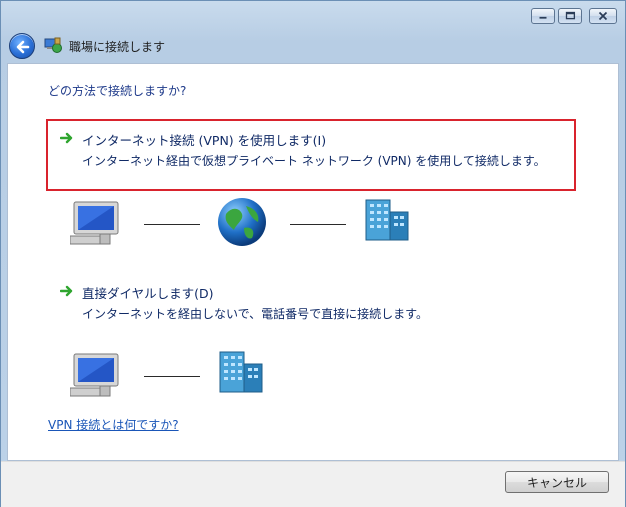  I want to click on dial-diagram, so click(314, 376).